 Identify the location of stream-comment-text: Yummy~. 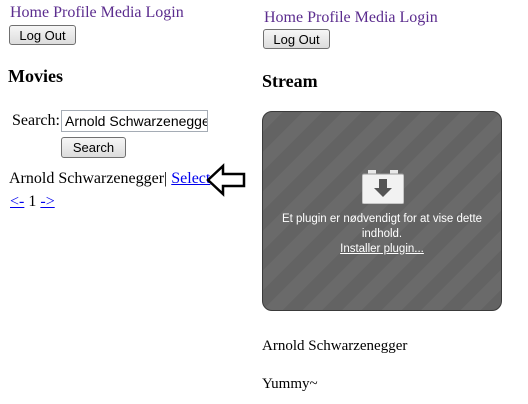
(290, 384).